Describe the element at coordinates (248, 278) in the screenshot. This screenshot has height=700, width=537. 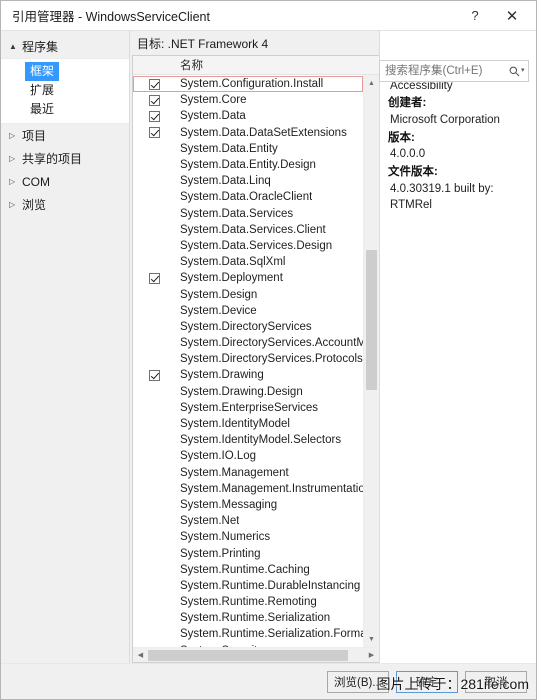
I see `table-row: System.Deployment` at that location.